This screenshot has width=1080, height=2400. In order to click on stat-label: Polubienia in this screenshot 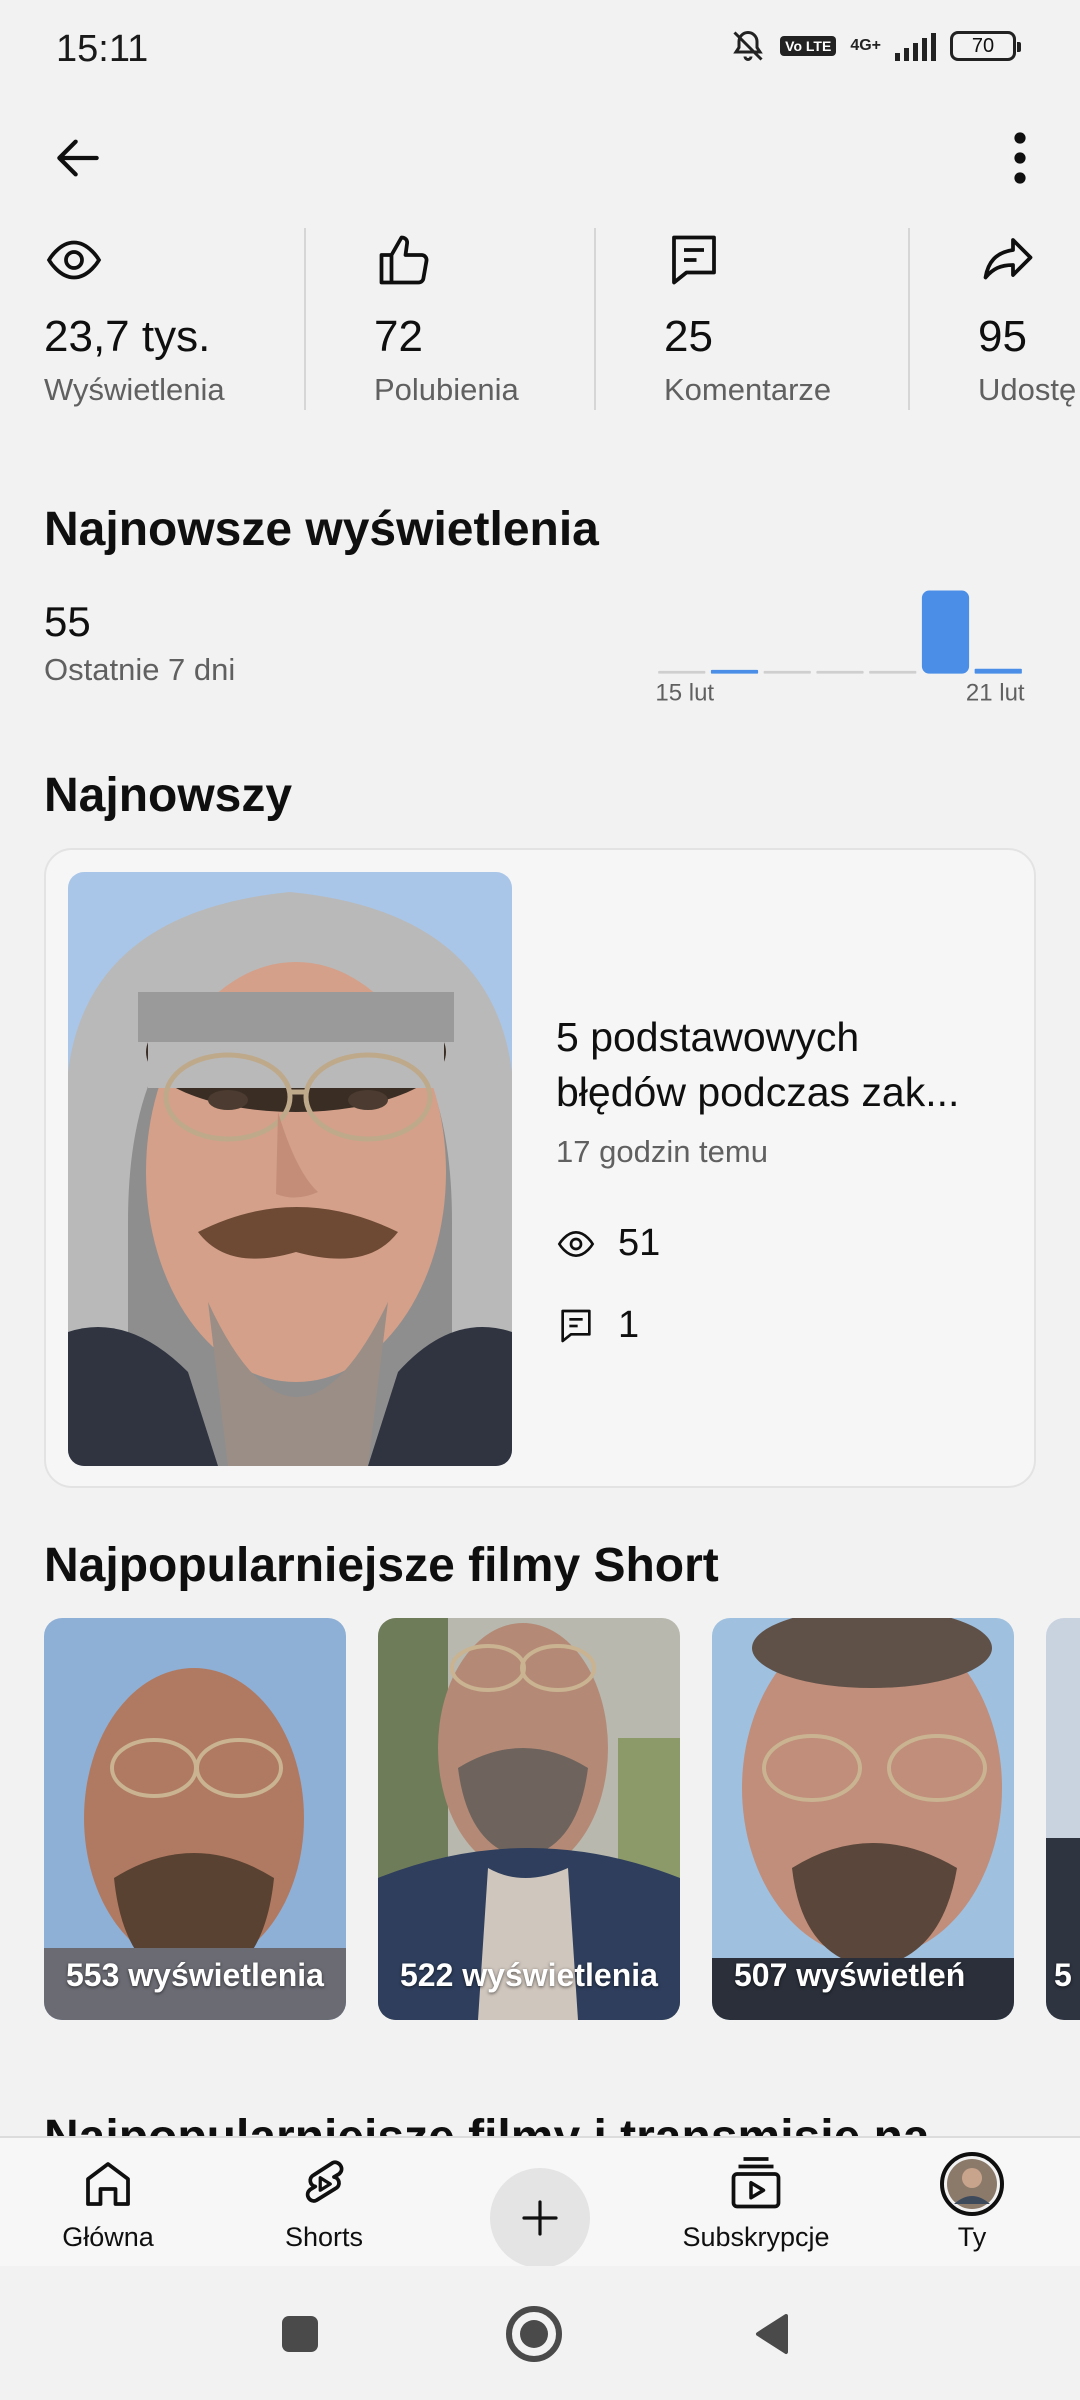, I will do `click(446, 389)`.